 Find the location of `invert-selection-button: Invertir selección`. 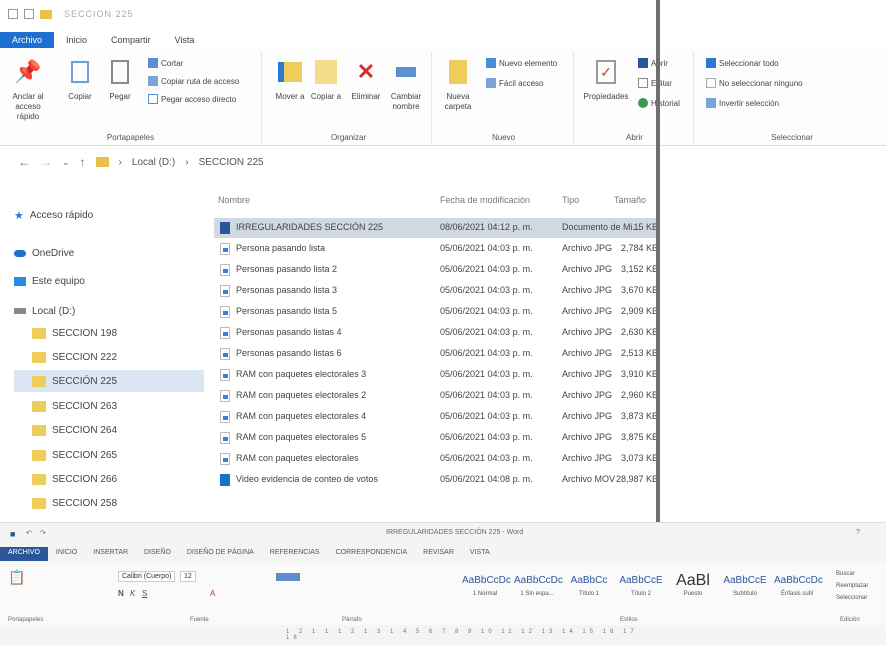

invert-selection-button: Invertir selección is located at coordinates (742, 103).